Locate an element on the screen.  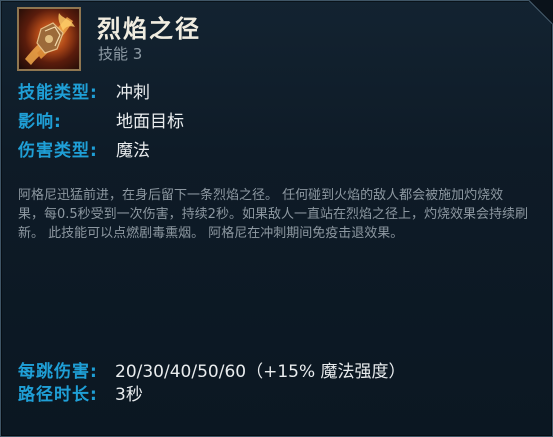
stat-label: 技能类型: is located at coordinates (58, 93).